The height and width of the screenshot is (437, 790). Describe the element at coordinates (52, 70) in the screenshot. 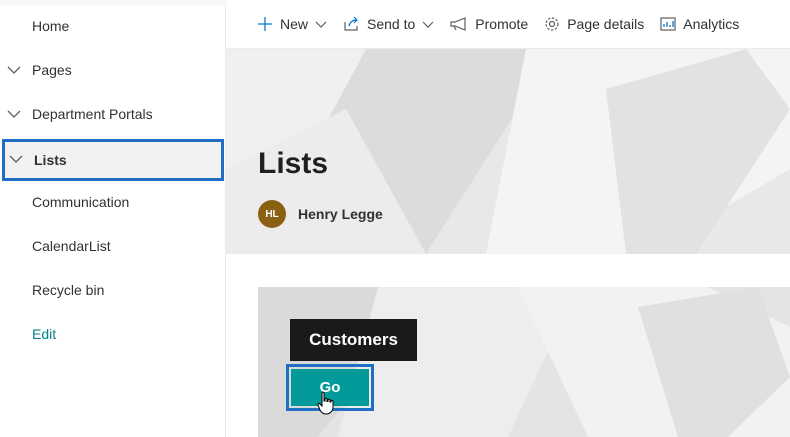

I see `nav-item-label: Pages` at that location.